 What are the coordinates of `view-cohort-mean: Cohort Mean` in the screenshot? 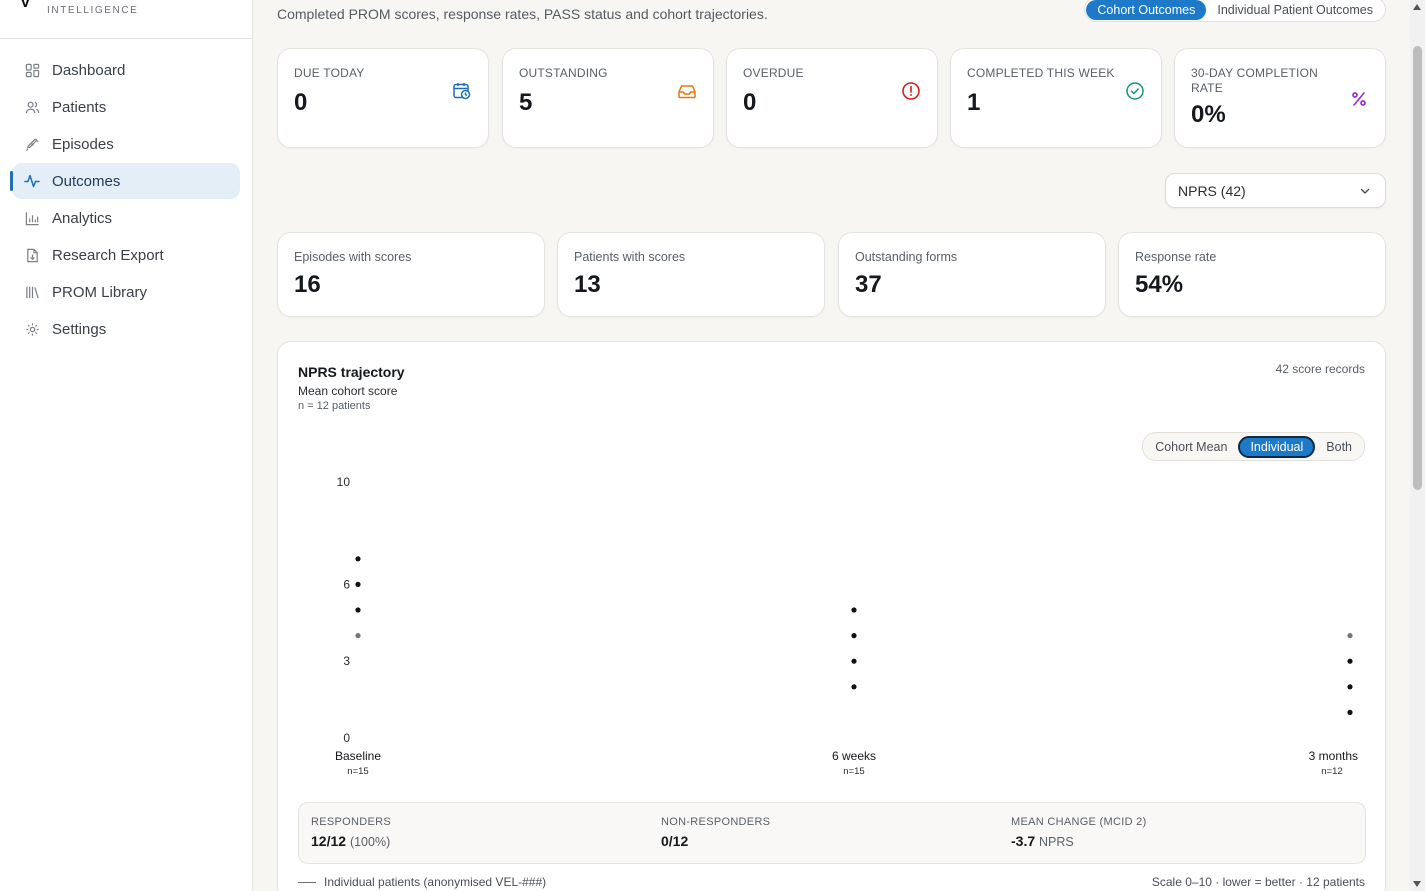 It's located at (1191, 447).